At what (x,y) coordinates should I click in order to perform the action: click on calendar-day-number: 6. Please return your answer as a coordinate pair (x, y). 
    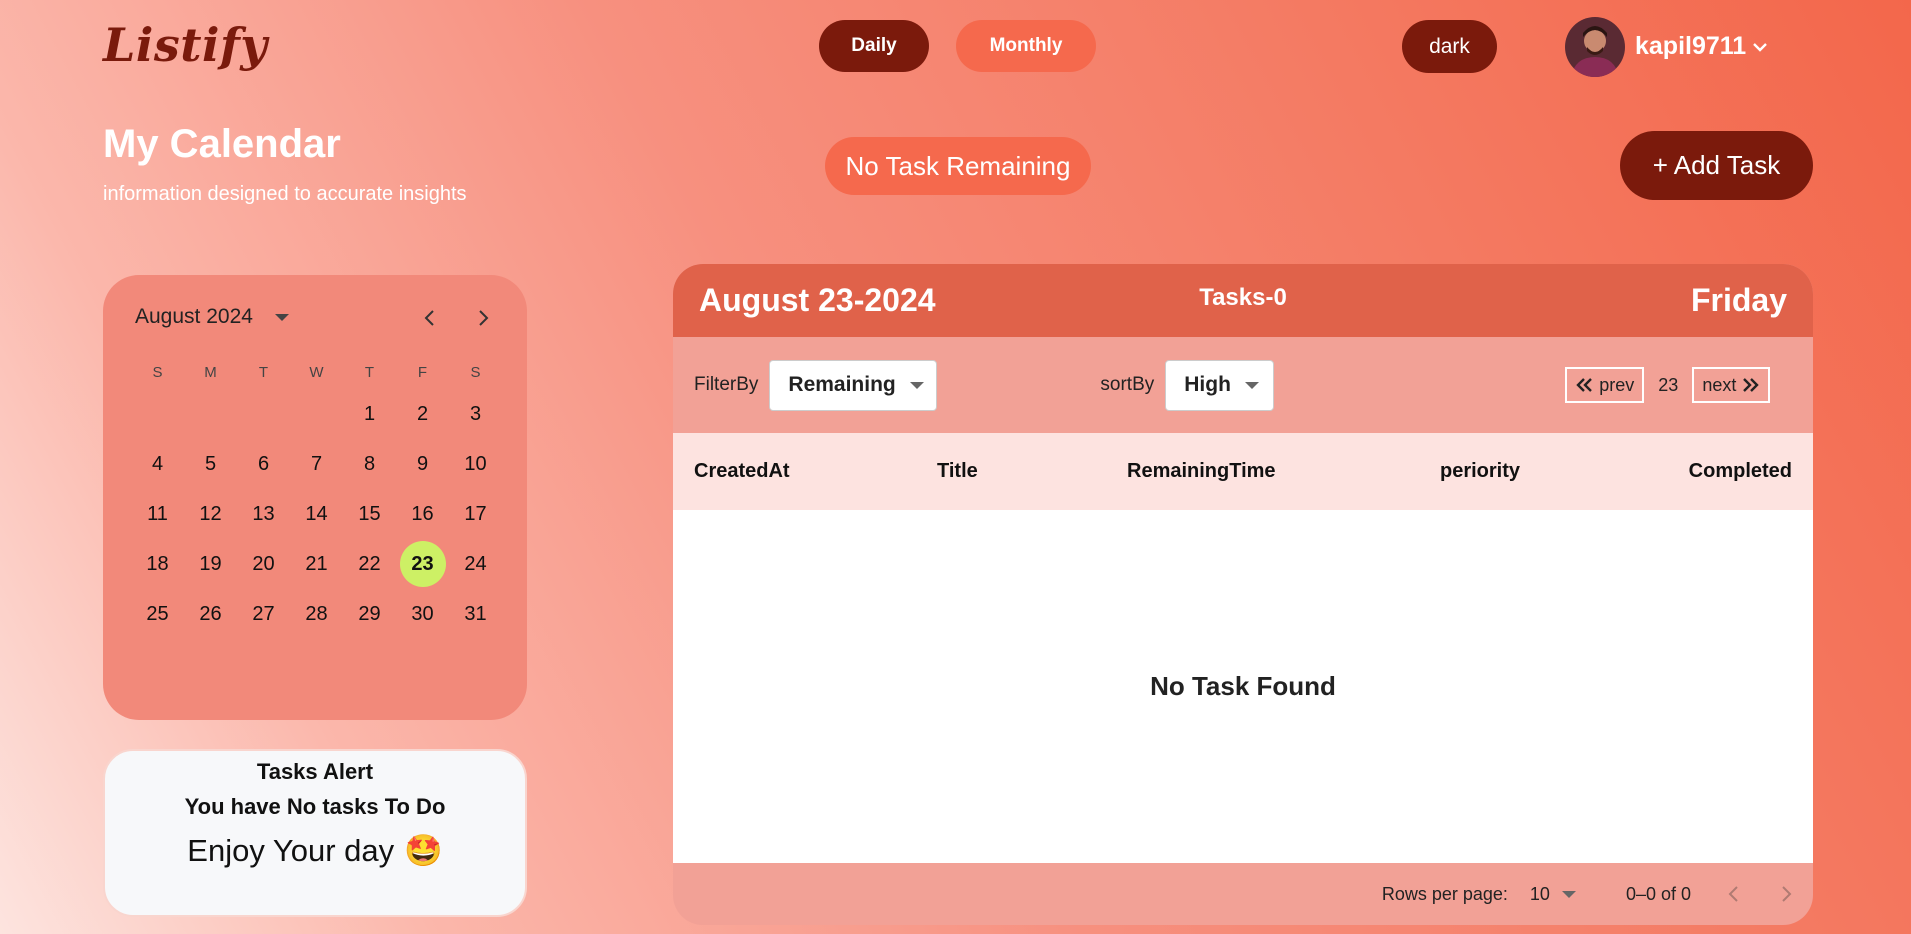
    Looking at the image, I should click on (263, 463).